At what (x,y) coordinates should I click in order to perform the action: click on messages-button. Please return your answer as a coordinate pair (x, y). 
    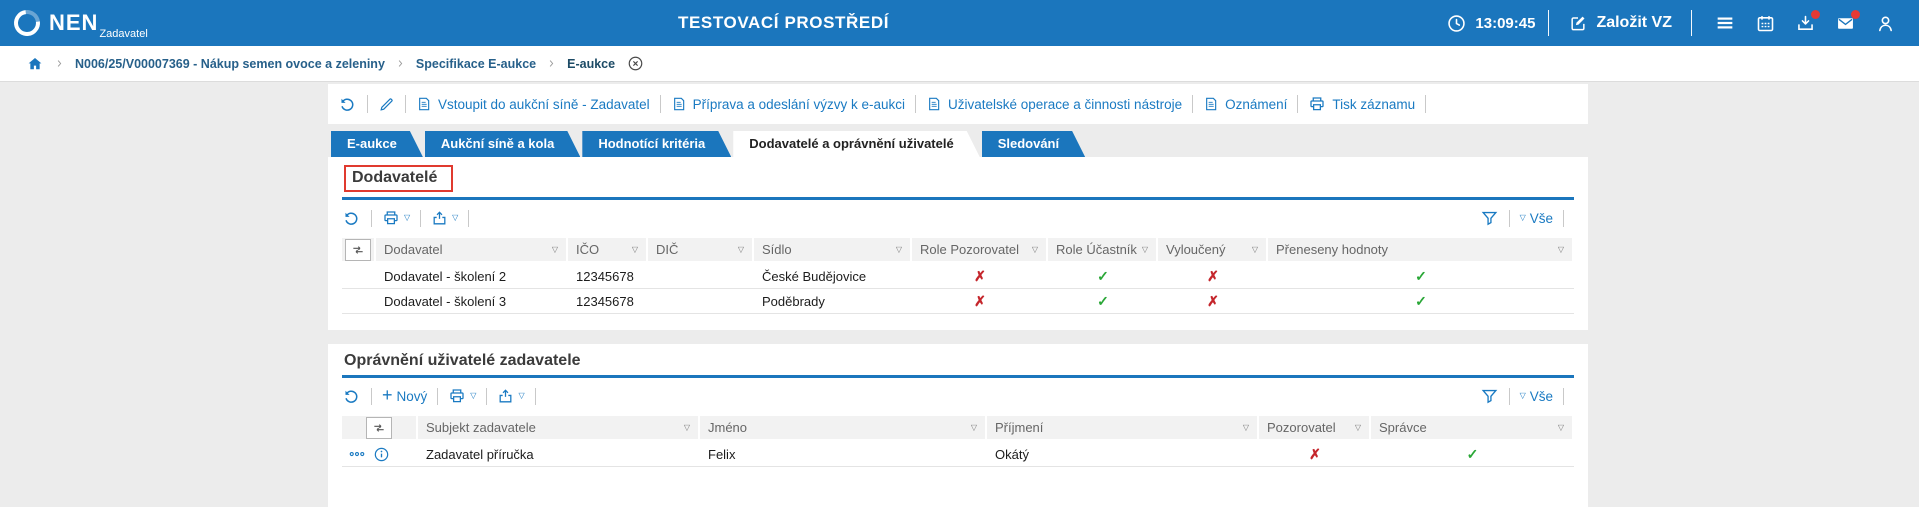
    Looking at the image, I should click on (1845, 21).